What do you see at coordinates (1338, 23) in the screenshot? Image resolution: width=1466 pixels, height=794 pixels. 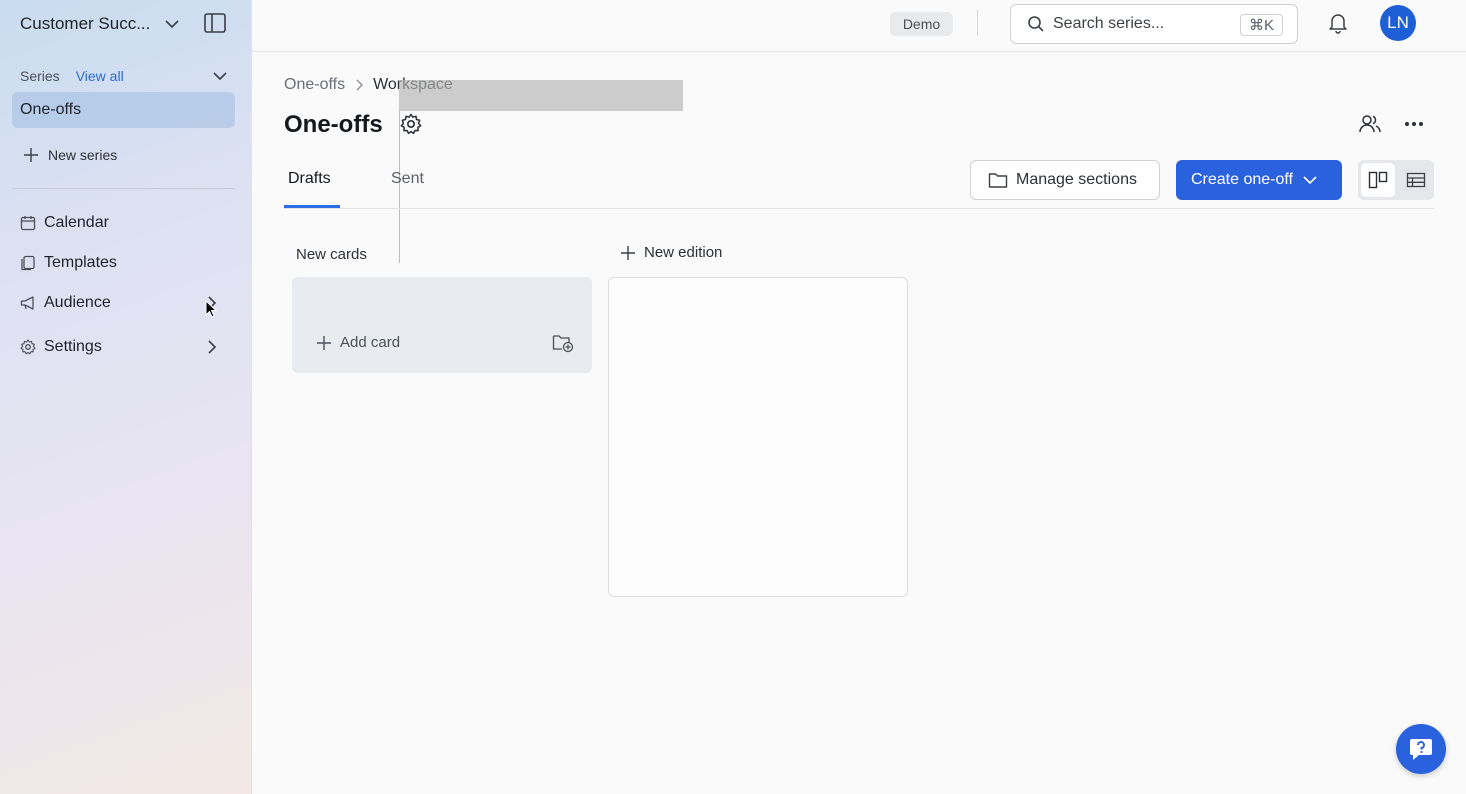 I see `bell-icon` at bounding box center [1338, 23].